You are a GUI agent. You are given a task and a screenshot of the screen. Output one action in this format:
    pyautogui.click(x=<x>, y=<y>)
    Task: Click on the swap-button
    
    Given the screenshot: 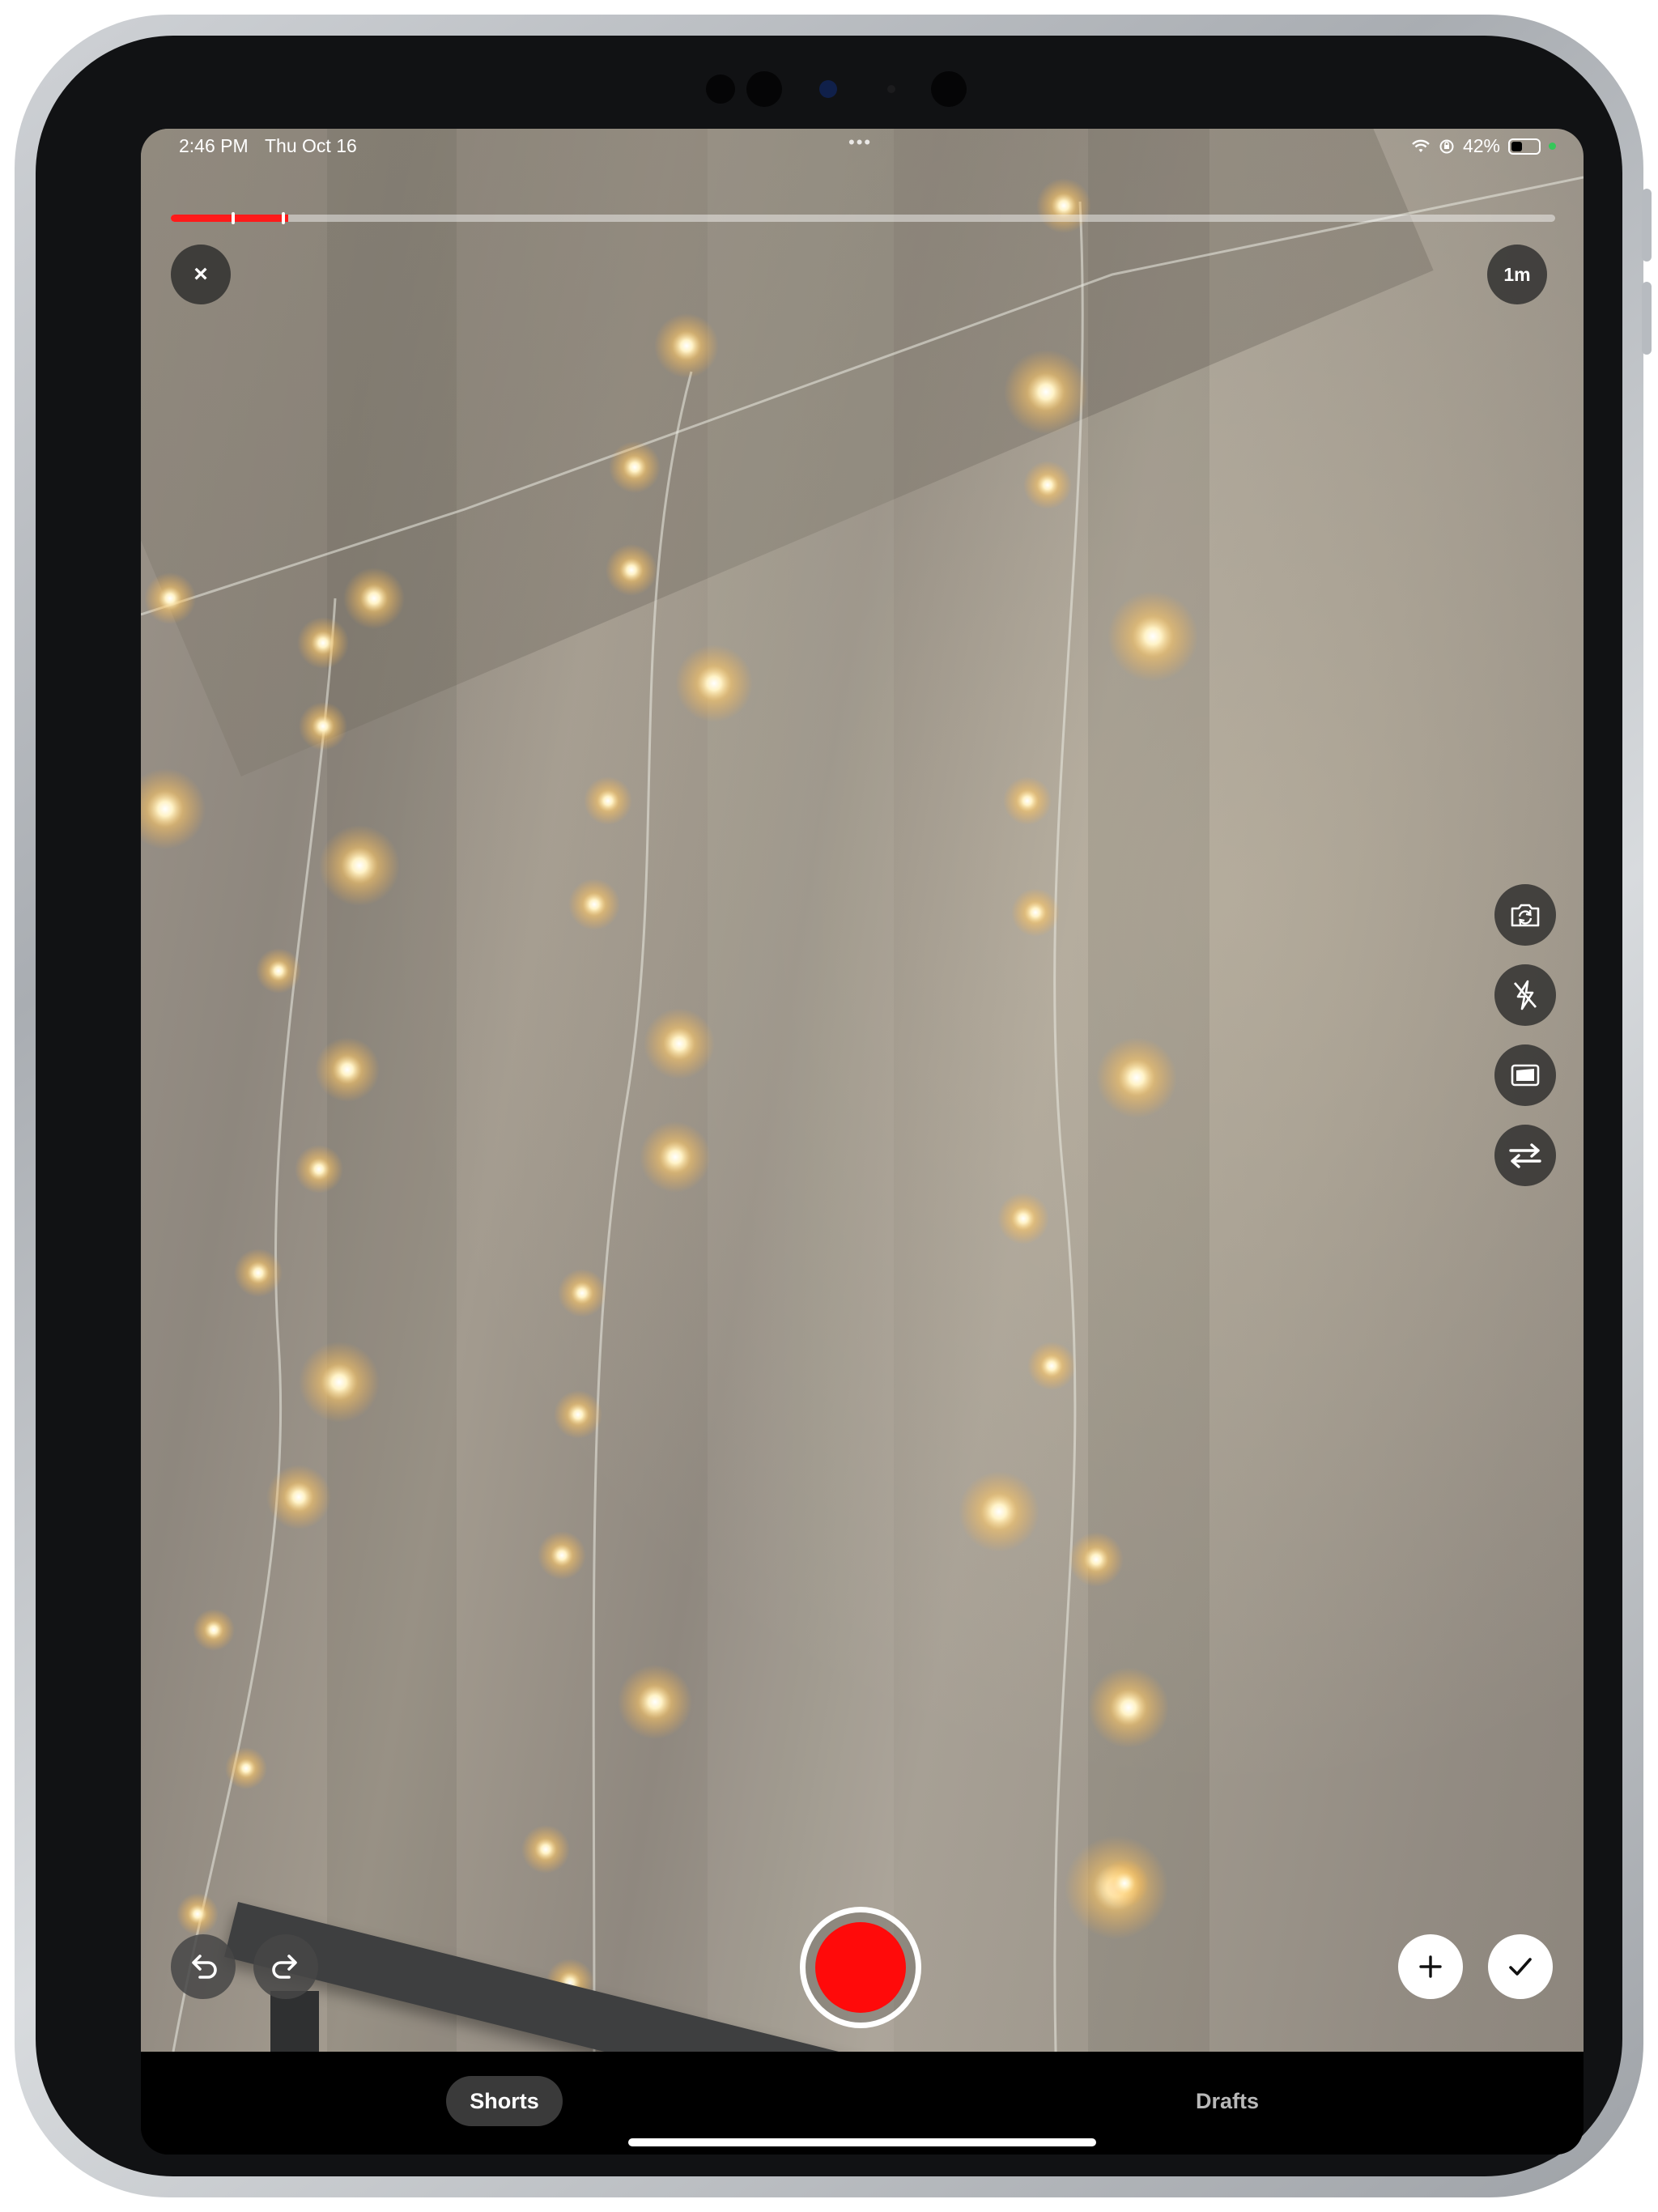 What is the action you would take?
    pyautogui.click(x=1525, y=1155)
    